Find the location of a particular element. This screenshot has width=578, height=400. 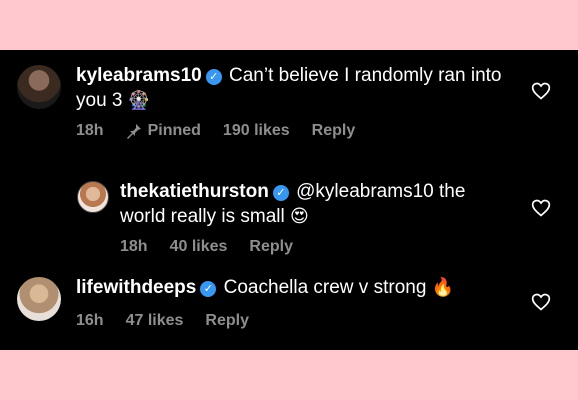

fire-emoji: 🔥 is located at coordinates (443, 287).